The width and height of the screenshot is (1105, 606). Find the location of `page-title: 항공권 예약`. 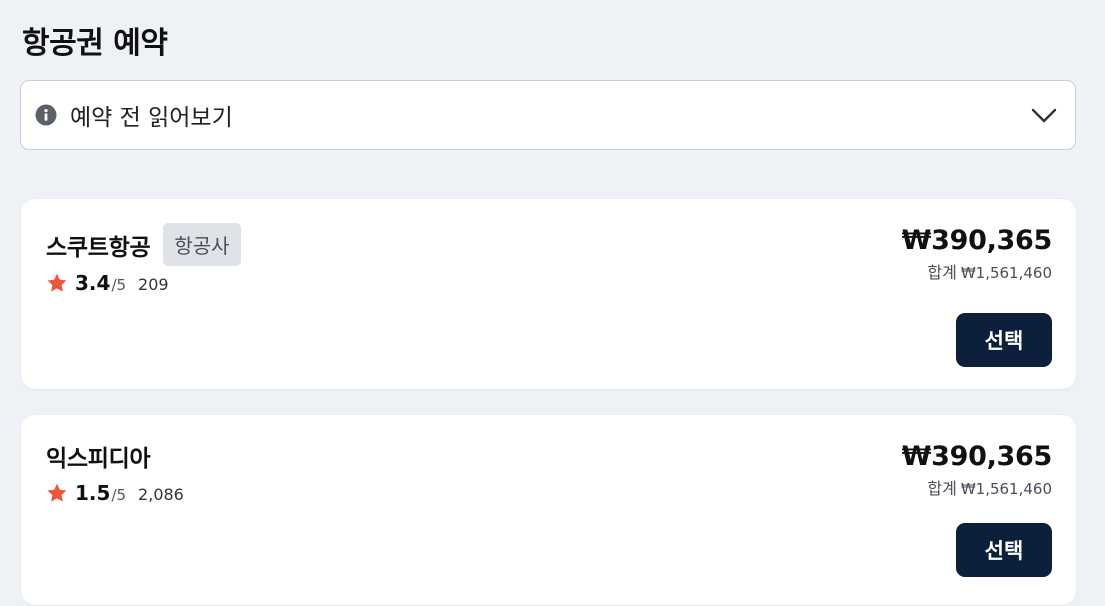

page-title: 항공권 예약 is located at coordinates (95, 43).